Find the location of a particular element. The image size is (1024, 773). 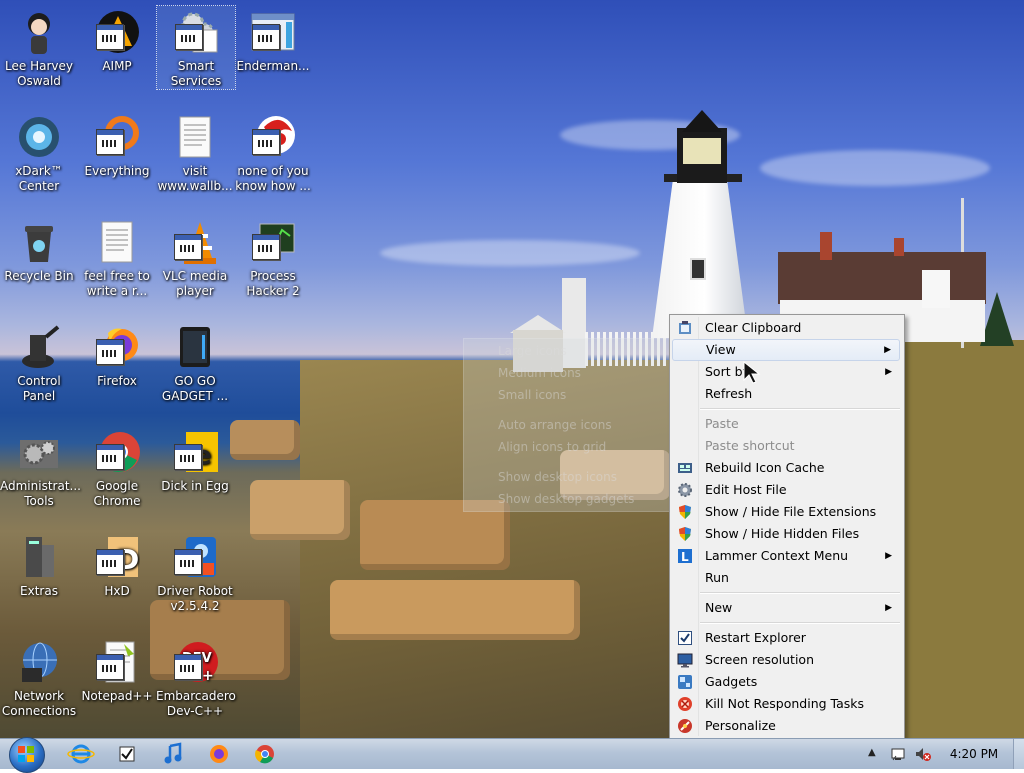

desktop-icon-label: Recycle Bin is located at coordinates (39, 276).